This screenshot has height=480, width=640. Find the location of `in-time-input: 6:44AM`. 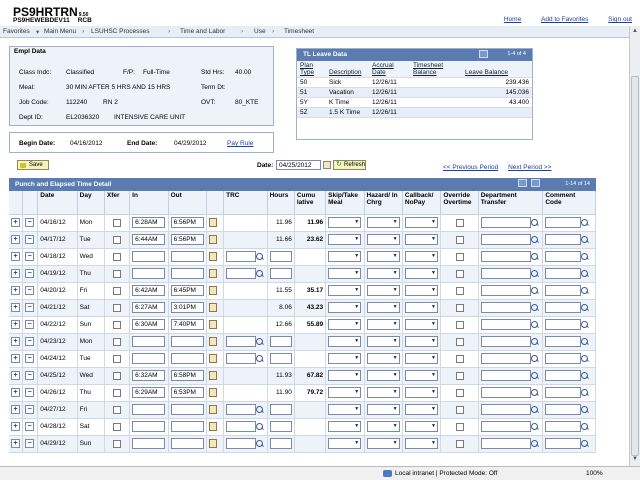

in-time-input: 6:44AM is located at coordinates (149, 239).